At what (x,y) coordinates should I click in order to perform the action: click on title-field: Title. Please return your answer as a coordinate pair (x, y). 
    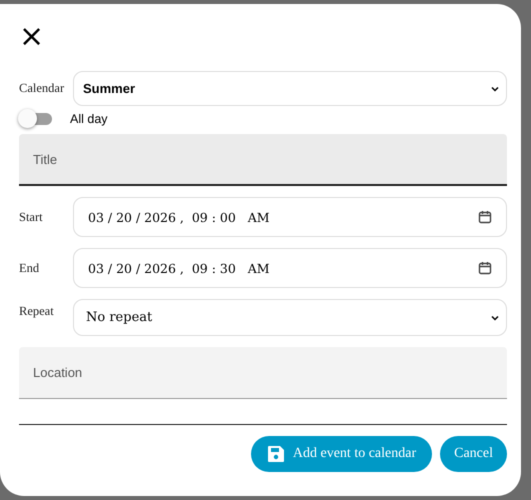
    Looking at the image, I should click on (263, 160).